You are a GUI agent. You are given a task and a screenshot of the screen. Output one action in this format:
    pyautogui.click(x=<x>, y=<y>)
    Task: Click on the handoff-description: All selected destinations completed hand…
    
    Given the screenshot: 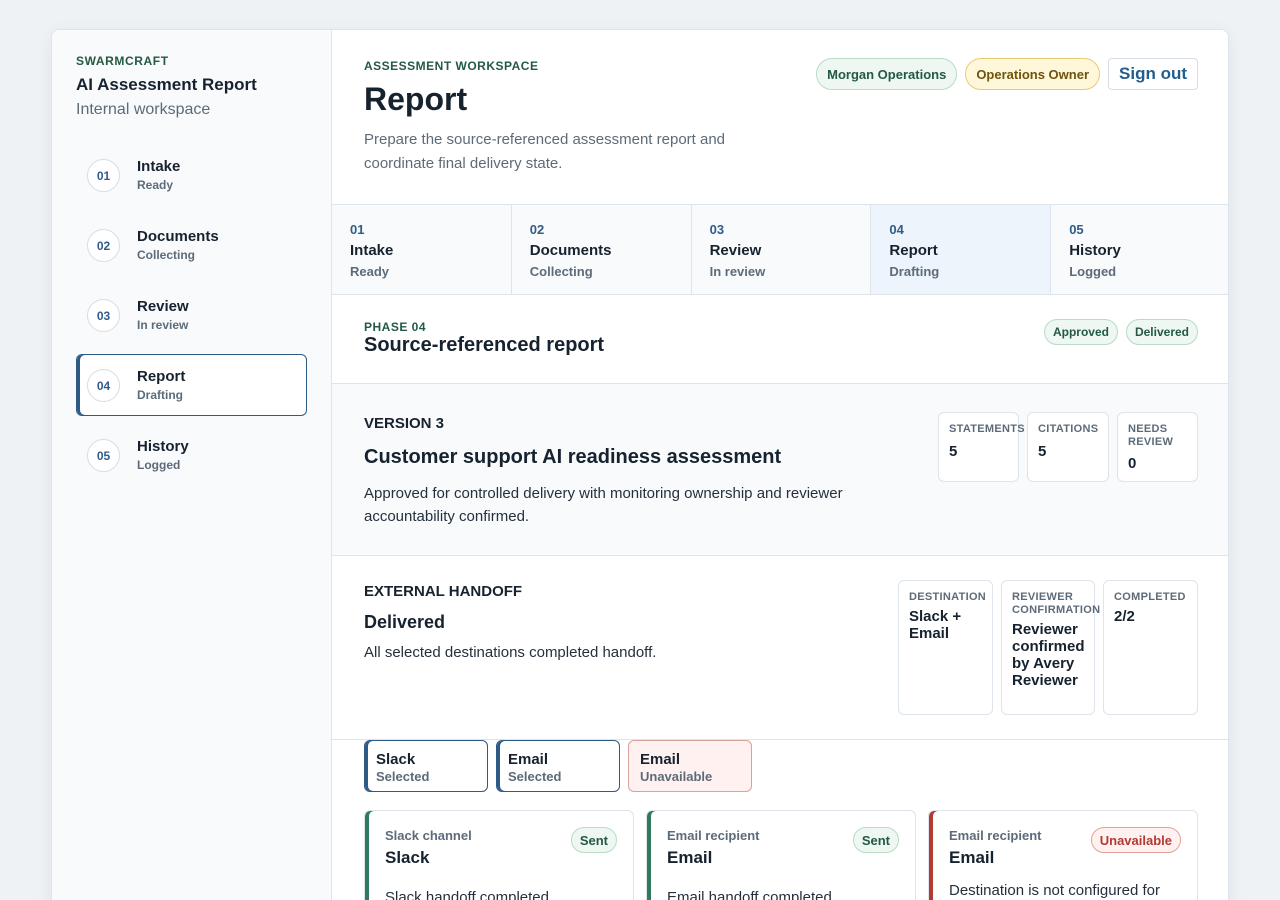 What is the action you would take?
    pyautogui.click(x=510, y=652)
    